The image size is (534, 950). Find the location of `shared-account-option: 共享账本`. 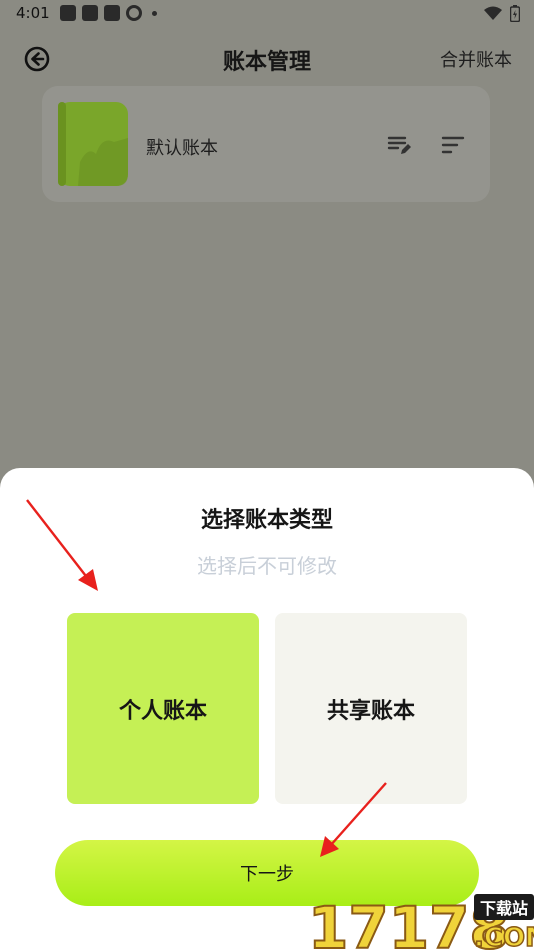

shared-account-option: 共享账本 is located at coordinates (371, 708).